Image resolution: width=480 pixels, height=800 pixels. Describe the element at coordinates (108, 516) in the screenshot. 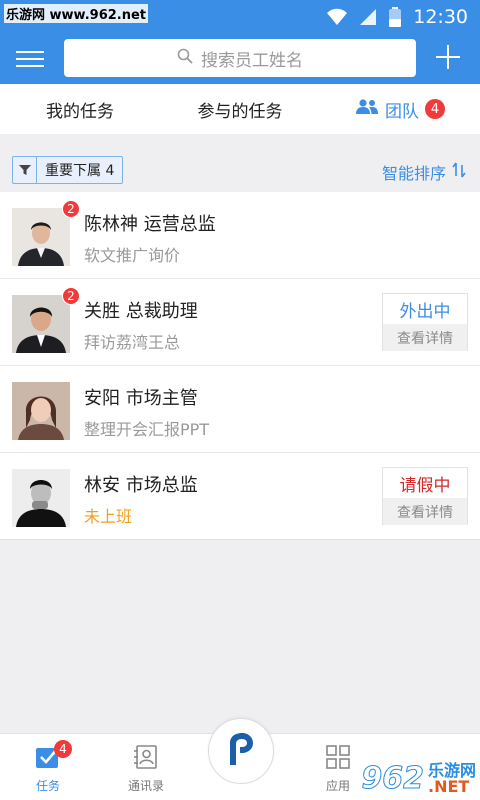

I see `member-task: 未上班` at that location.